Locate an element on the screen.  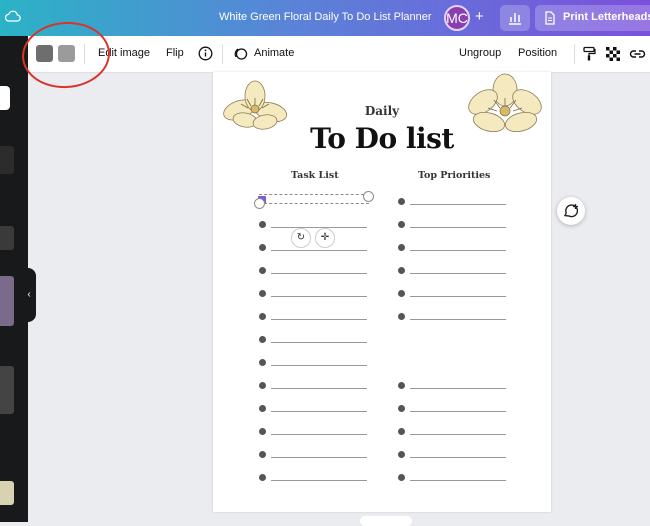
user-avatar: MC is located at coordinates (457, 18).